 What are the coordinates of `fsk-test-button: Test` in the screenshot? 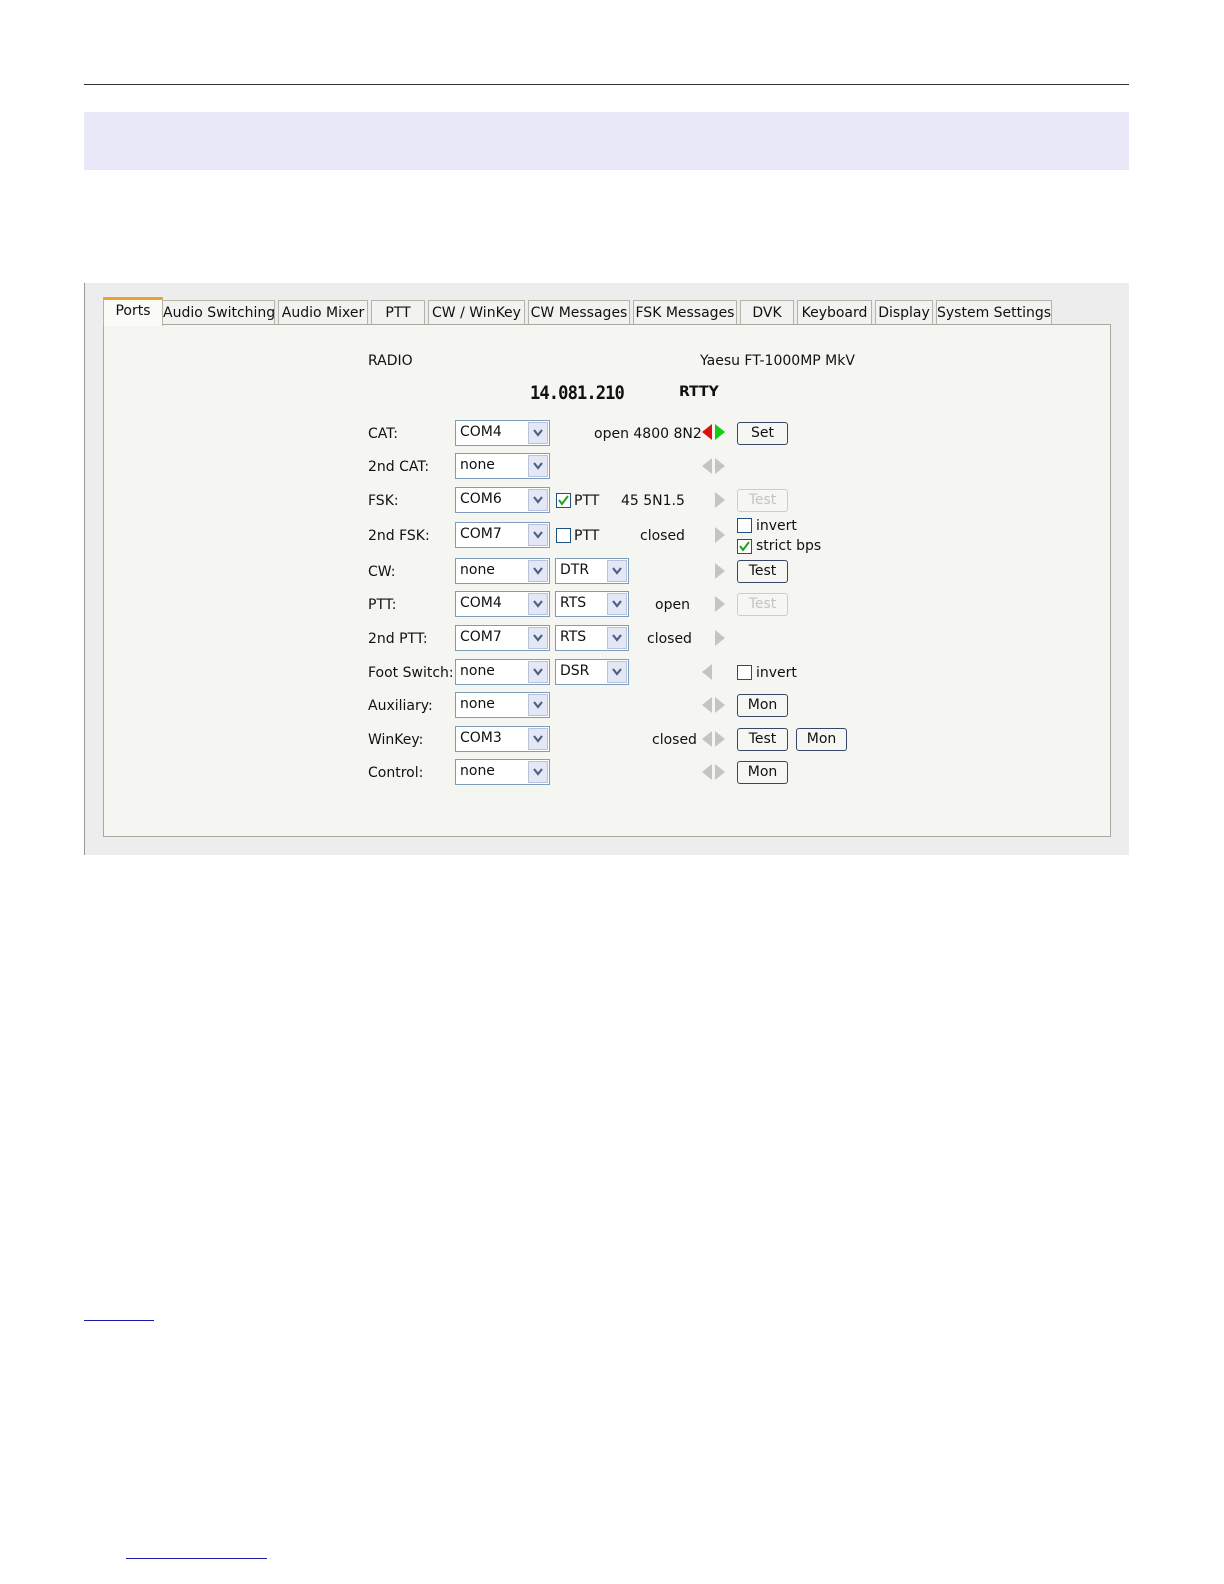 It's located at (762, 500).